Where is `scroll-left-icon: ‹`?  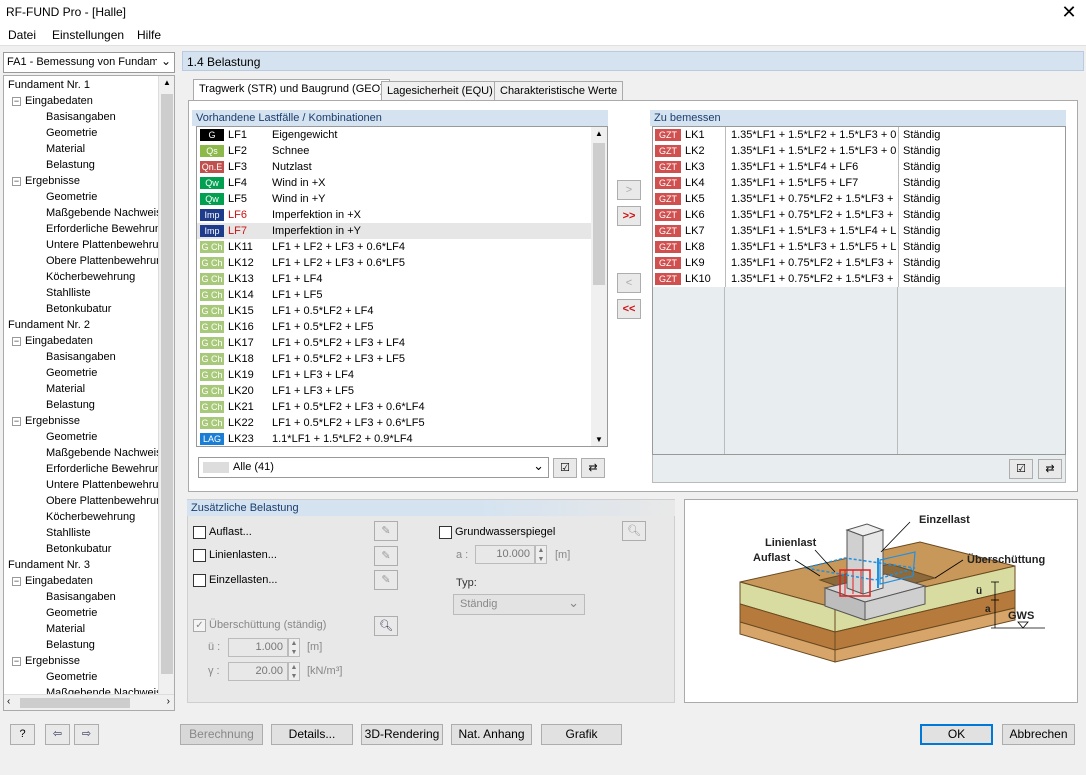 scroll-left-icon: ‹ is located at coordinates (8, 701).